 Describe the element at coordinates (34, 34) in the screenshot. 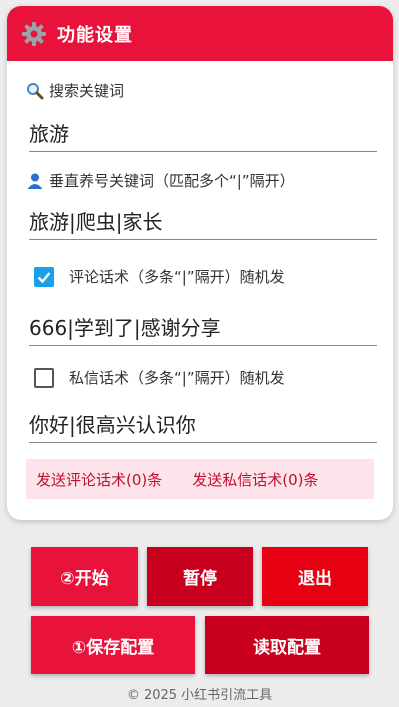

I see `gear-icon` at that location.